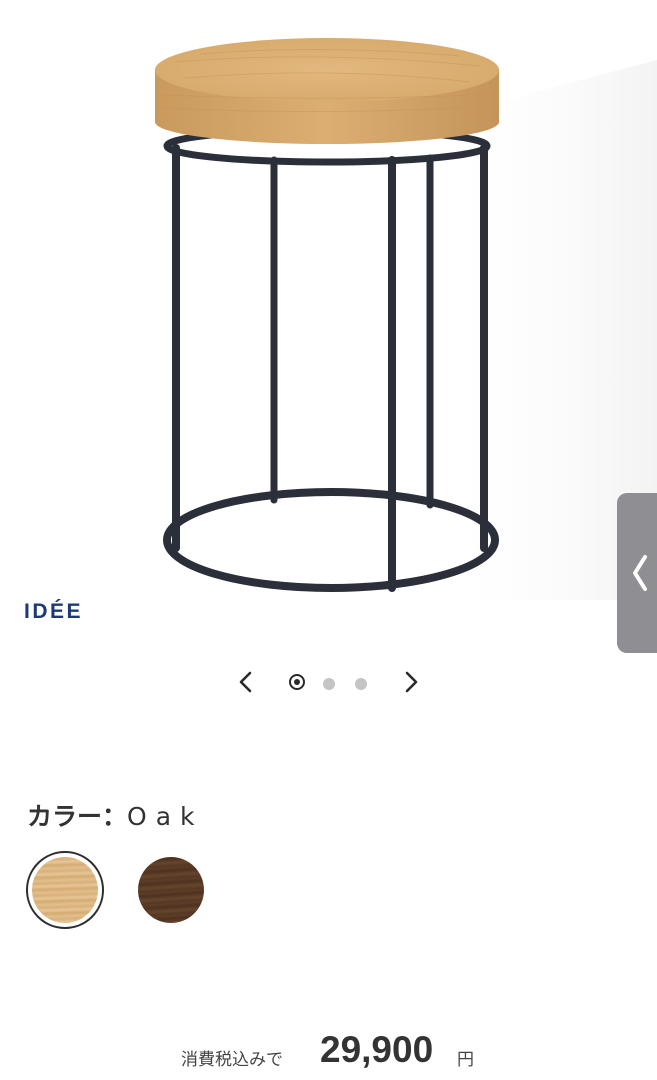  I want to click on color-swatch-walnut, so click(171, 890).